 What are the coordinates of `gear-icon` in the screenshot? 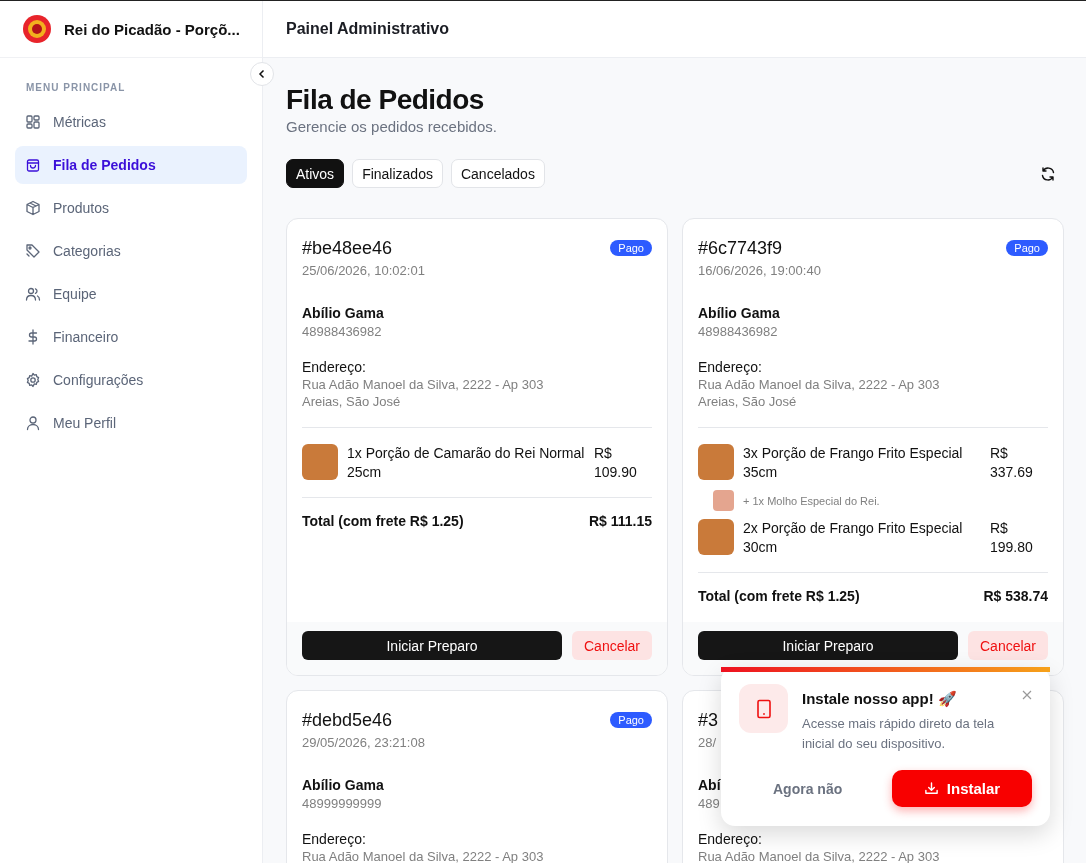 It's located at (33, 380).